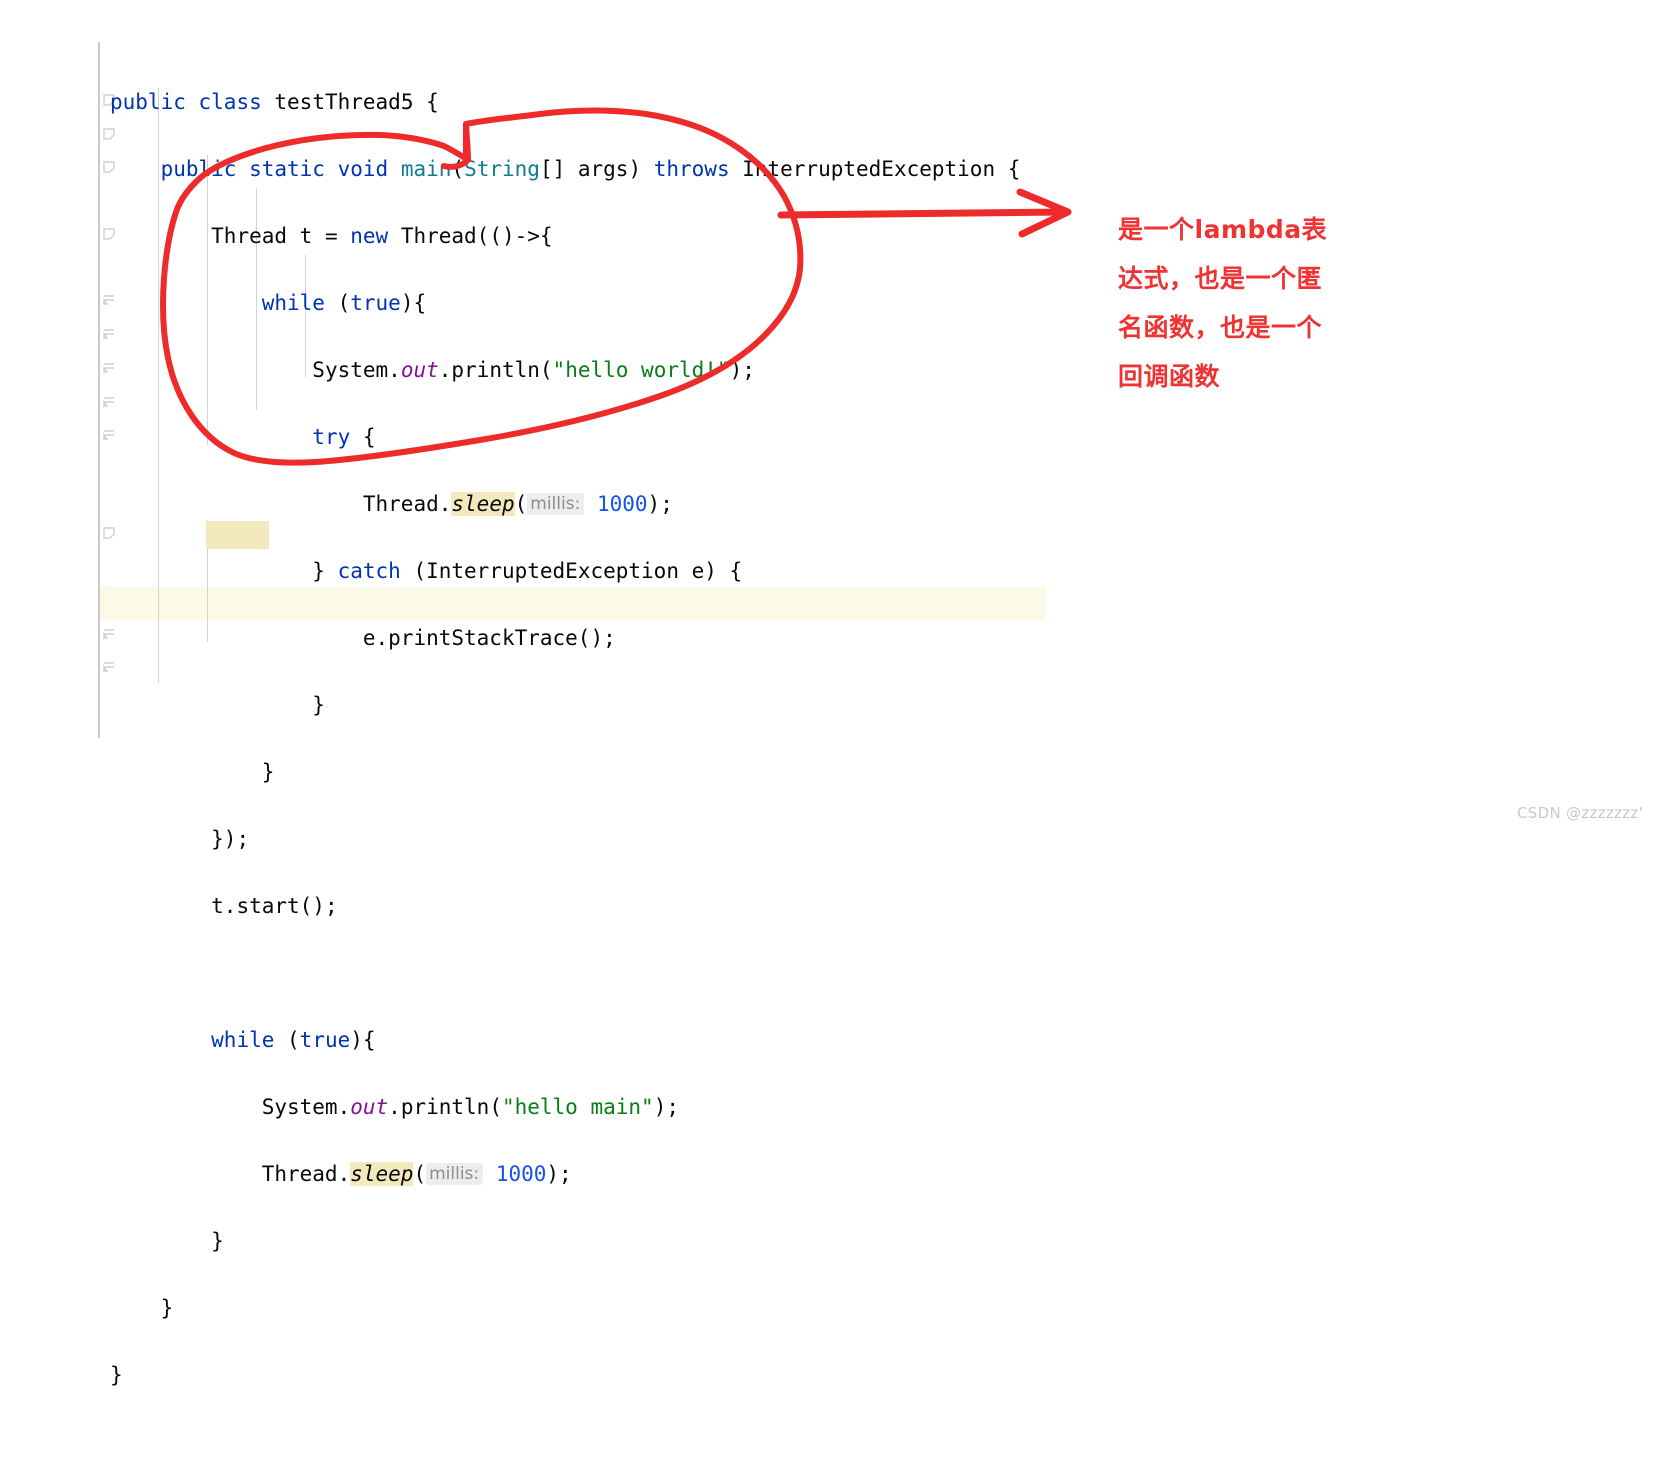  I want to click on watermark: CSDN @zzzzzzz', so click(1580, 813).